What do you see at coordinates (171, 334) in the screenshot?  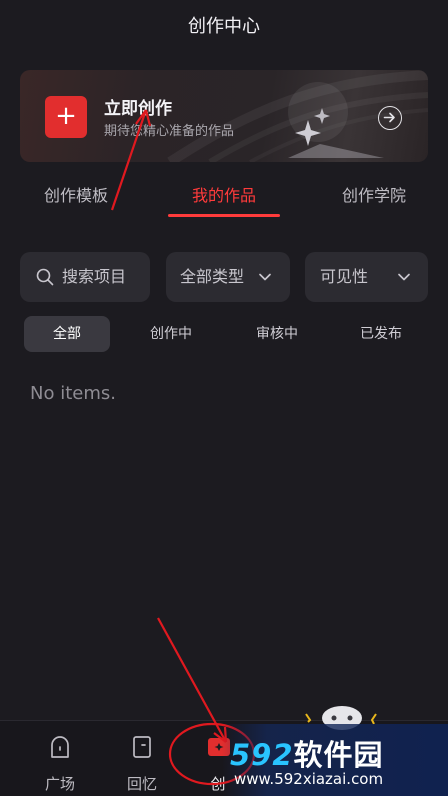 I see `status-in-progress: 创作中` at bounding box center [171, 334].